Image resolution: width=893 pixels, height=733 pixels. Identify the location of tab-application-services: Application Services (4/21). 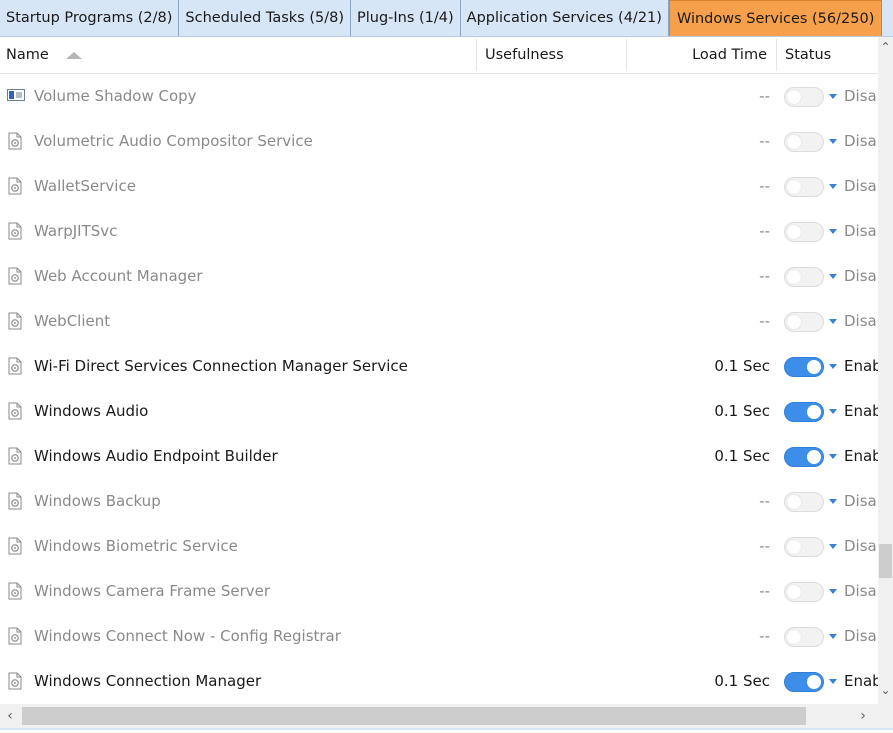
(565, 18).